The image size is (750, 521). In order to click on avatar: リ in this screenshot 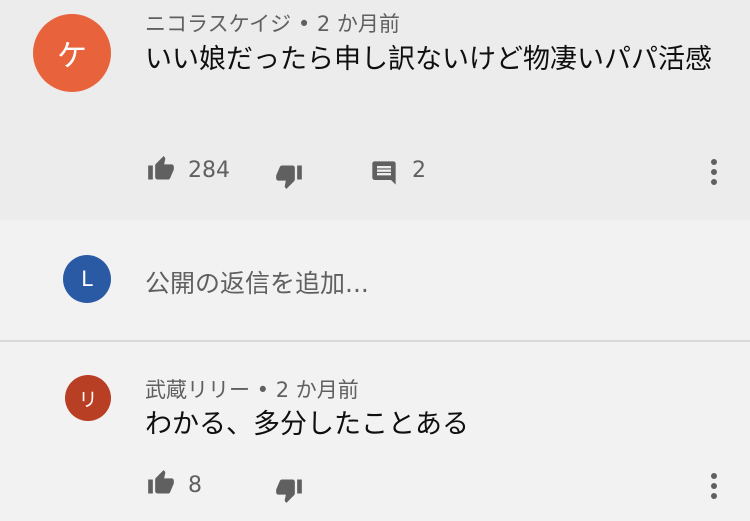, I will do `click(88, 398)`.